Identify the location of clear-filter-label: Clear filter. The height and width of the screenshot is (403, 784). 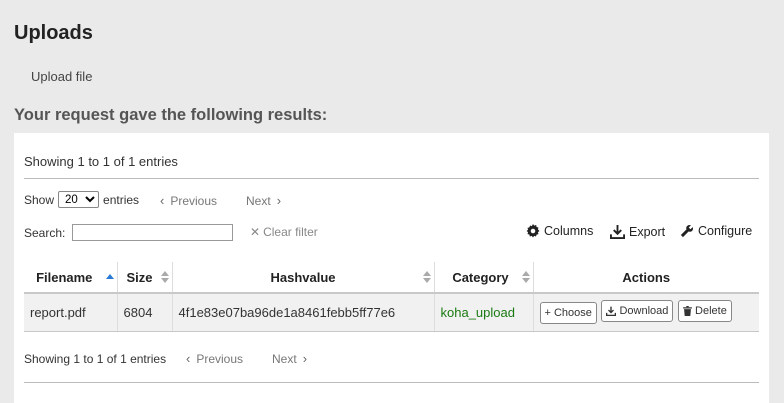
(290, 232).